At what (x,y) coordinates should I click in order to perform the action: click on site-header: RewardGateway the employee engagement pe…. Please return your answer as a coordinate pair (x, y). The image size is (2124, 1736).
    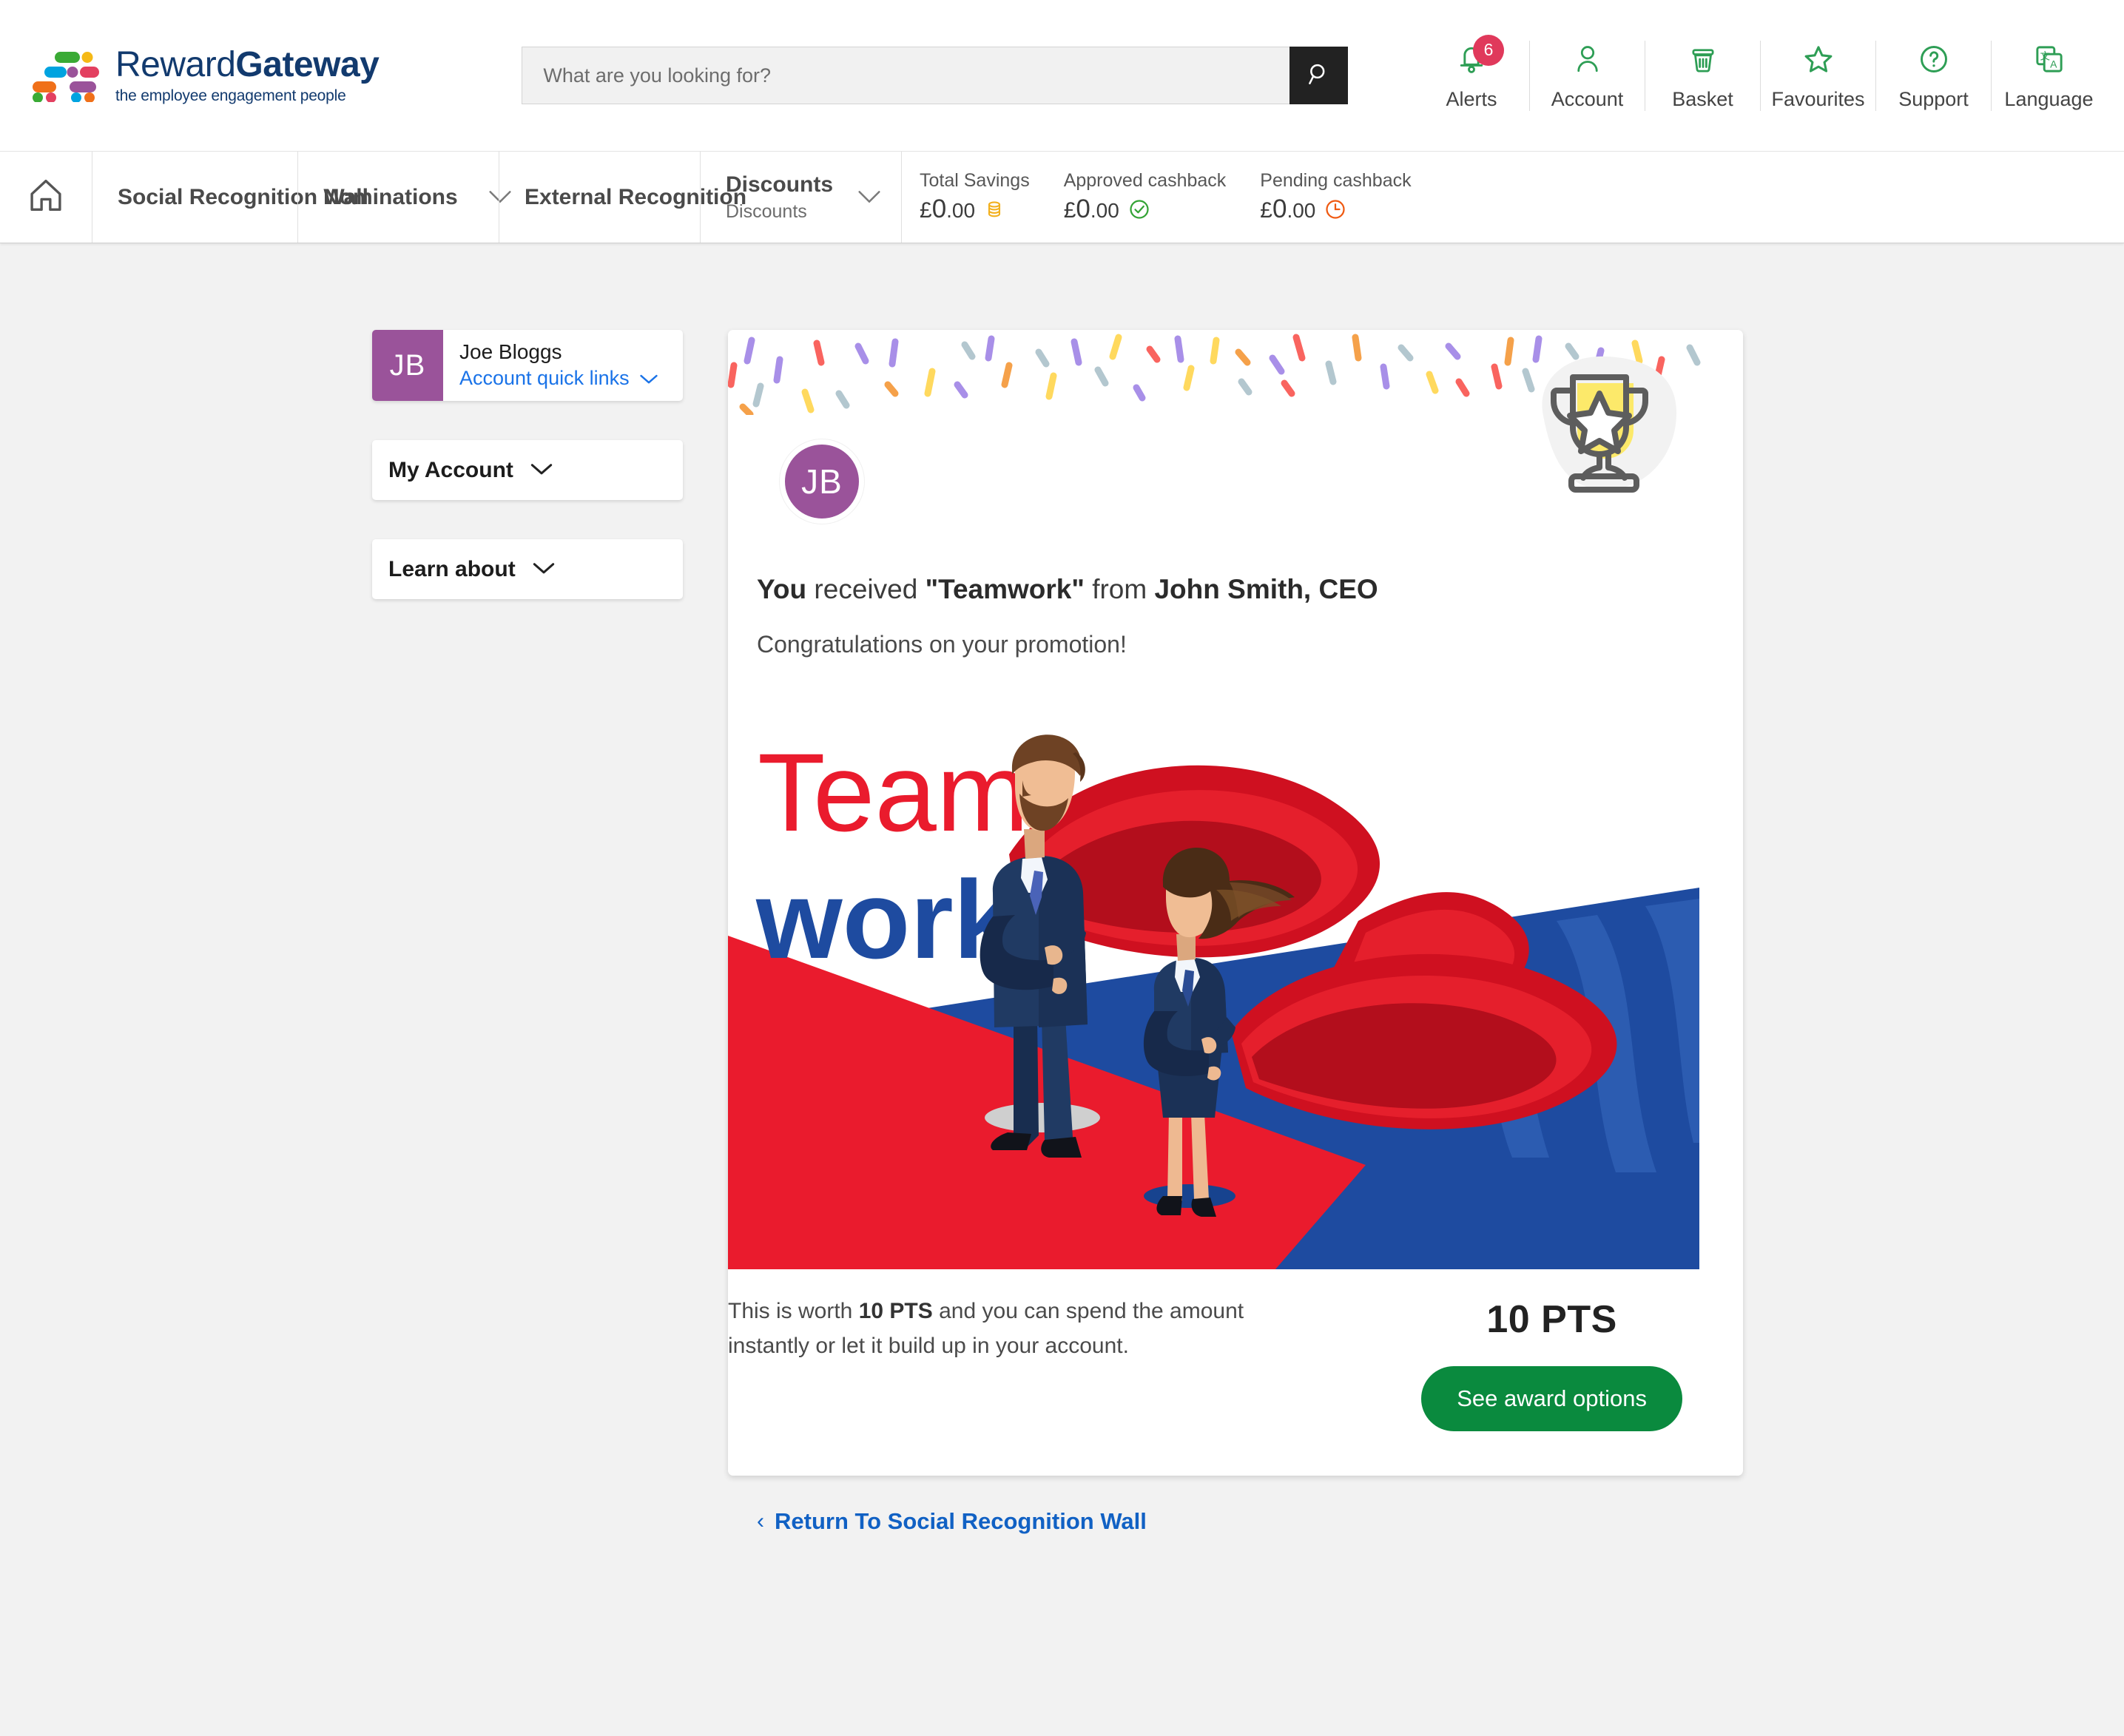
    Looking at the image, I should click on (1062, 76).